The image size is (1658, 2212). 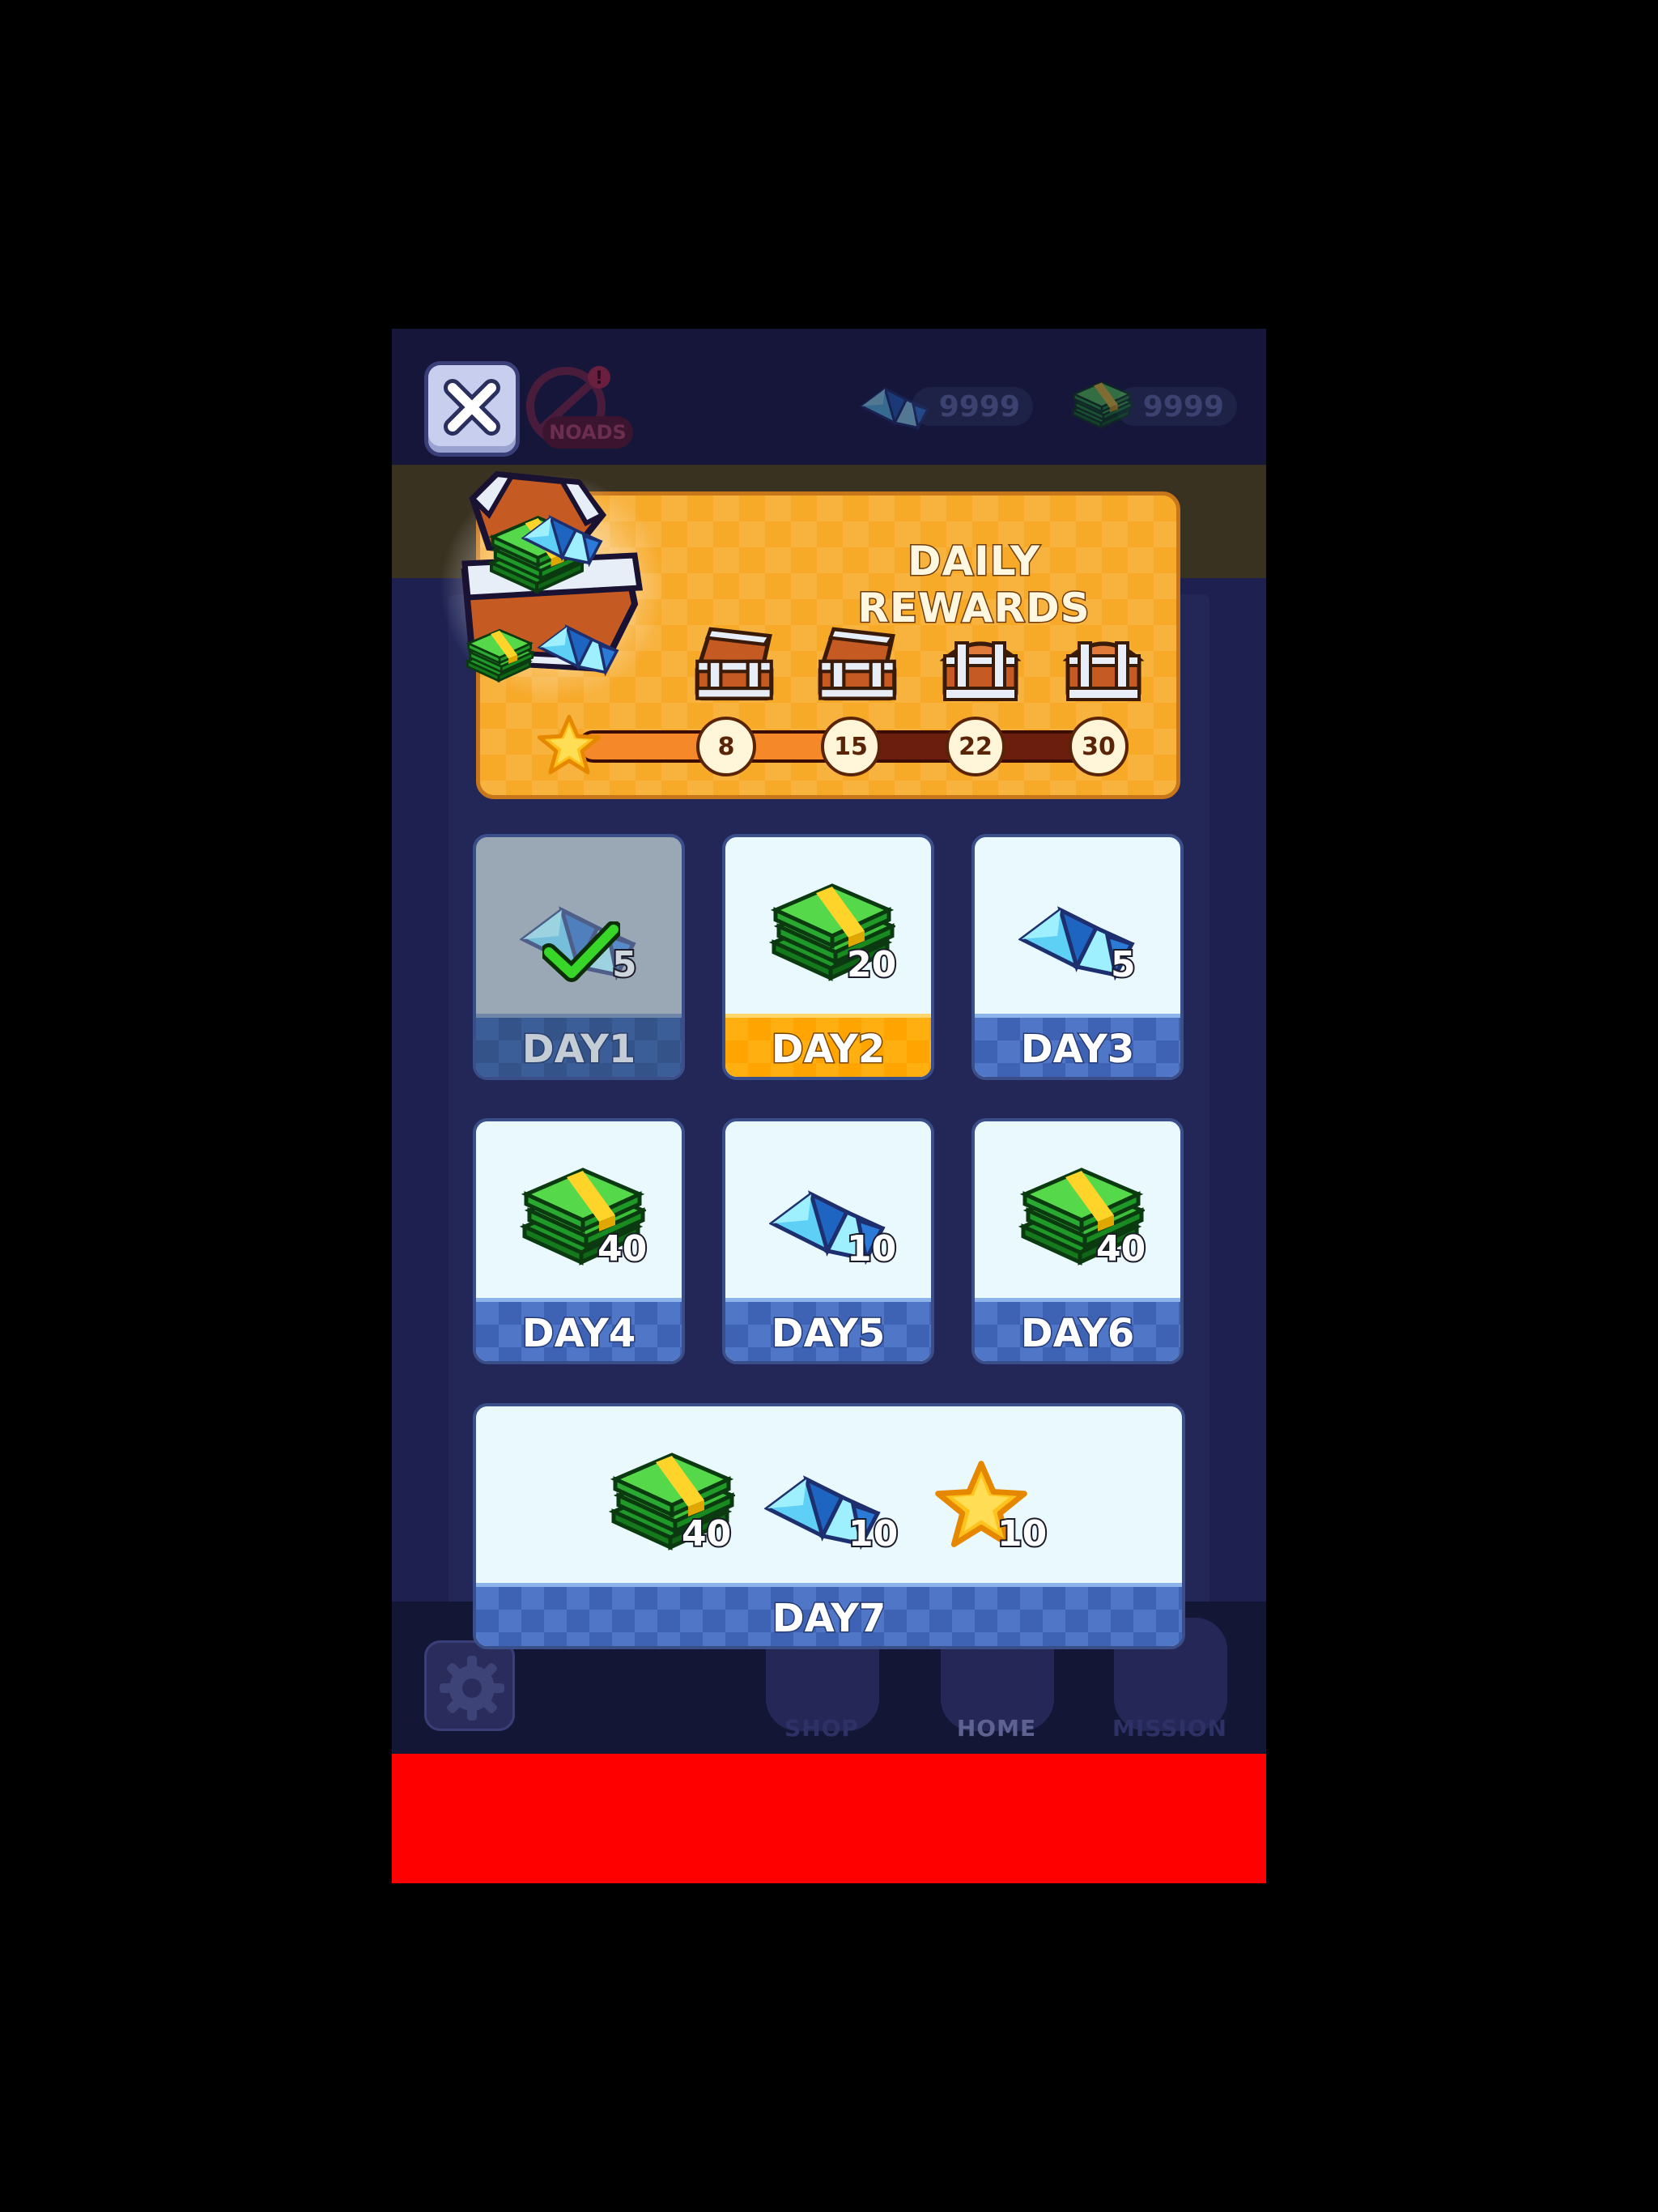 What do you see at coordinates (1169, 1729) in the screenshot?
I see `nav-mission-label: MISSION` at bounding box center [1169, 1729].